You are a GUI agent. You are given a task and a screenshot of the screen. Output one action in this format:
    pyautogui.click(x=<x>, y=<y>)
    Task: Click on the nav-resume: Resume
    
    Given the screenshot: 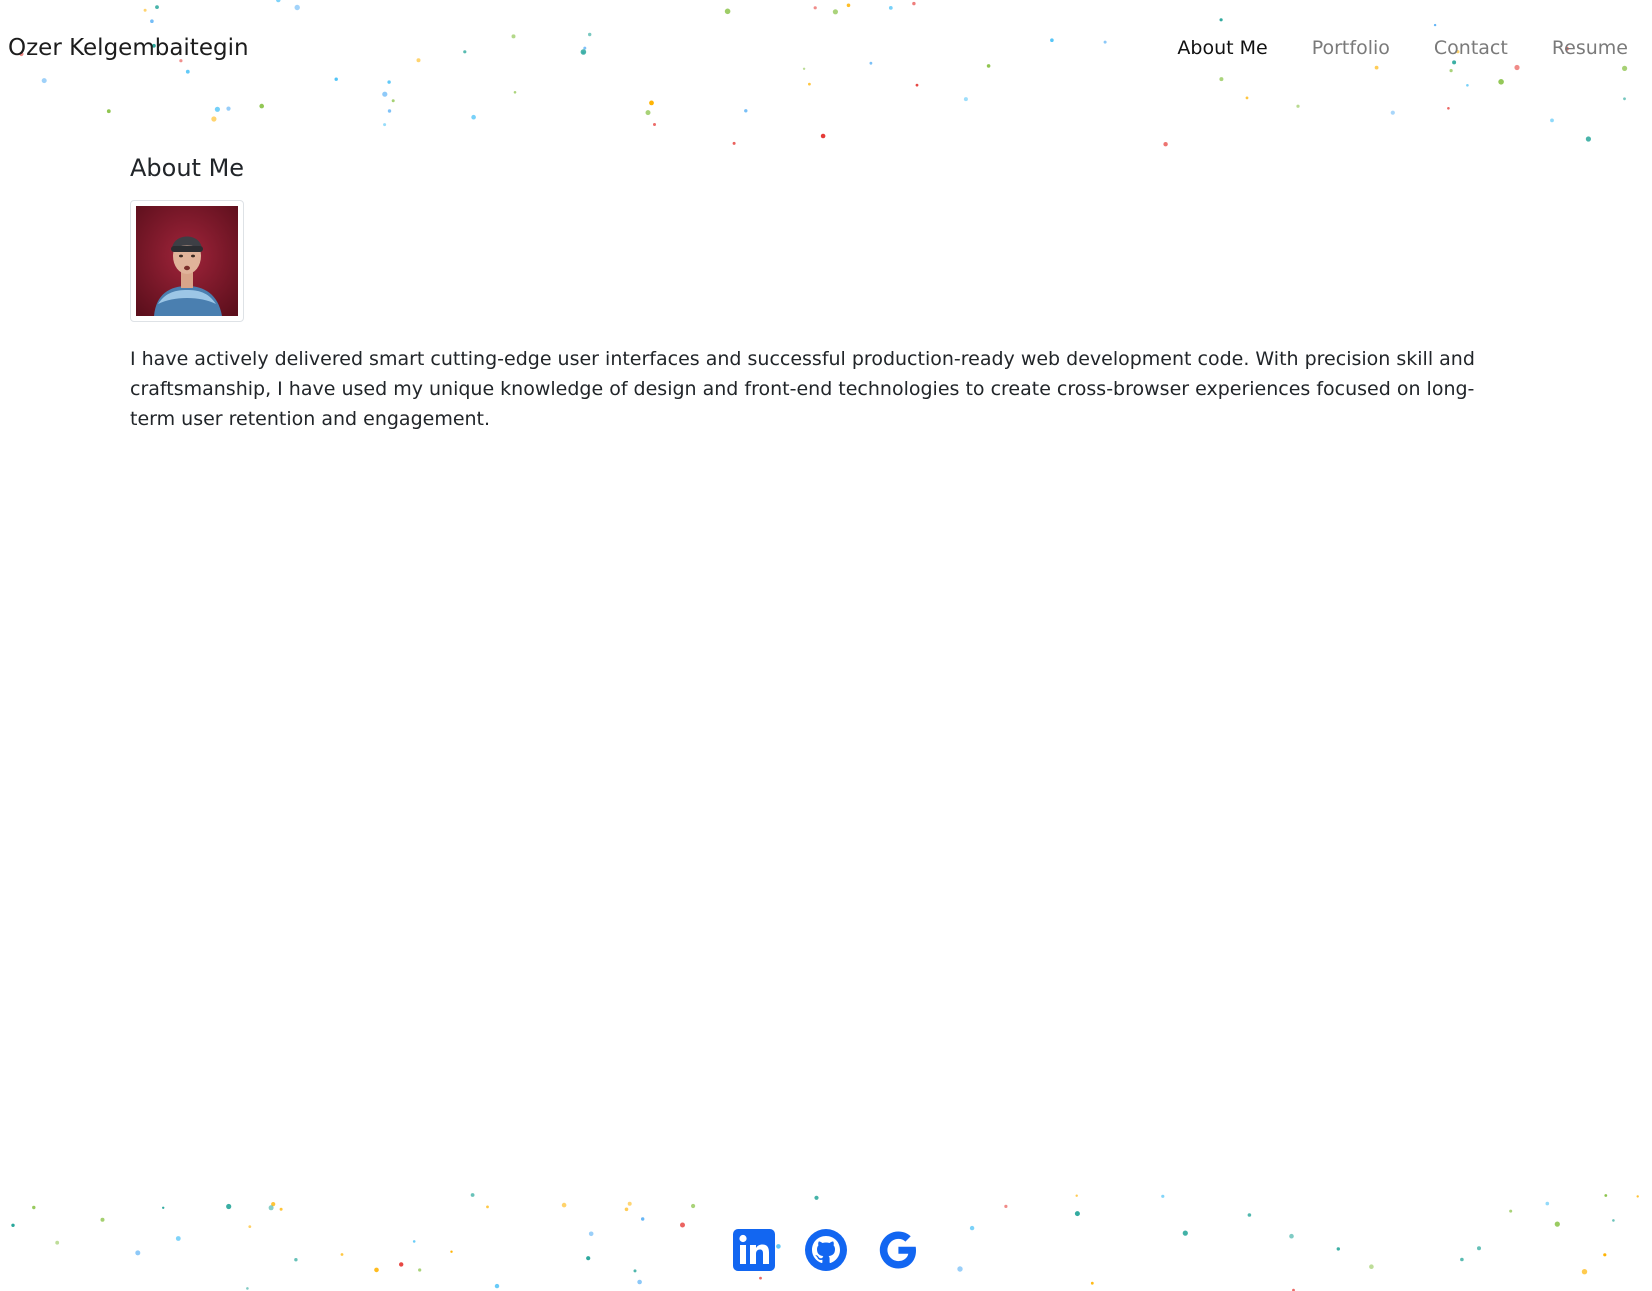 What is the action you would take?
    pyautogui.click(x=1583, y=48)
    